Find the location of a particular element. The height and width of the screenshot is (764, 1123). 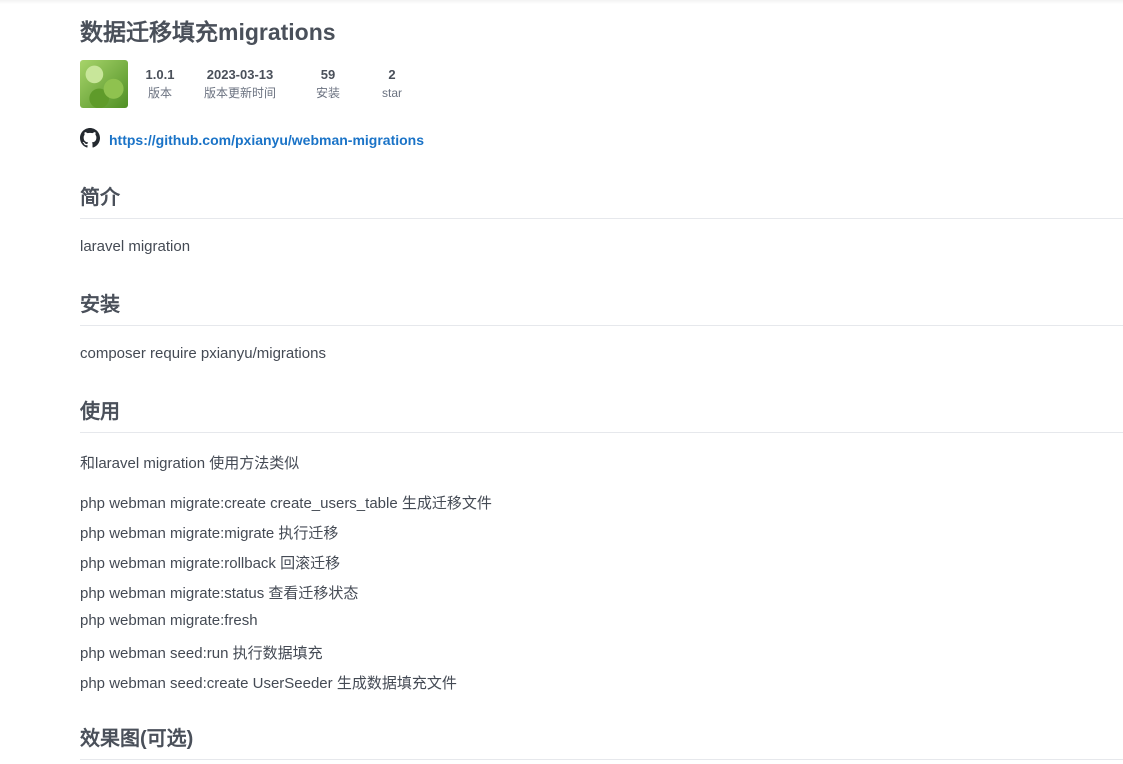

intro-text: laravel migration is located at coordinates (135, 246).